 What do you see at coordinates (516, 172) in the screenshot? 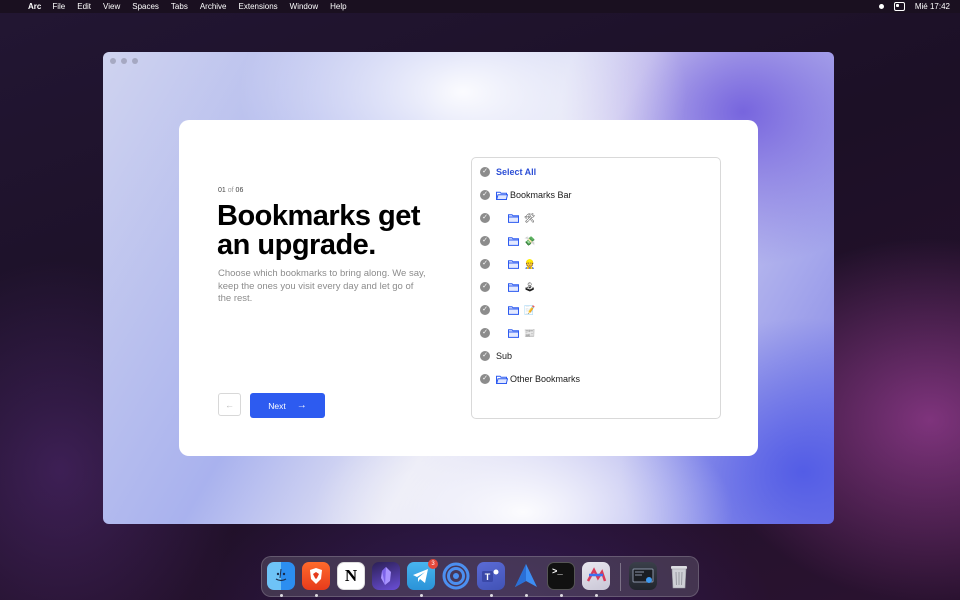
I see `select-all-label: Select All` at bounding box center [516, 172].